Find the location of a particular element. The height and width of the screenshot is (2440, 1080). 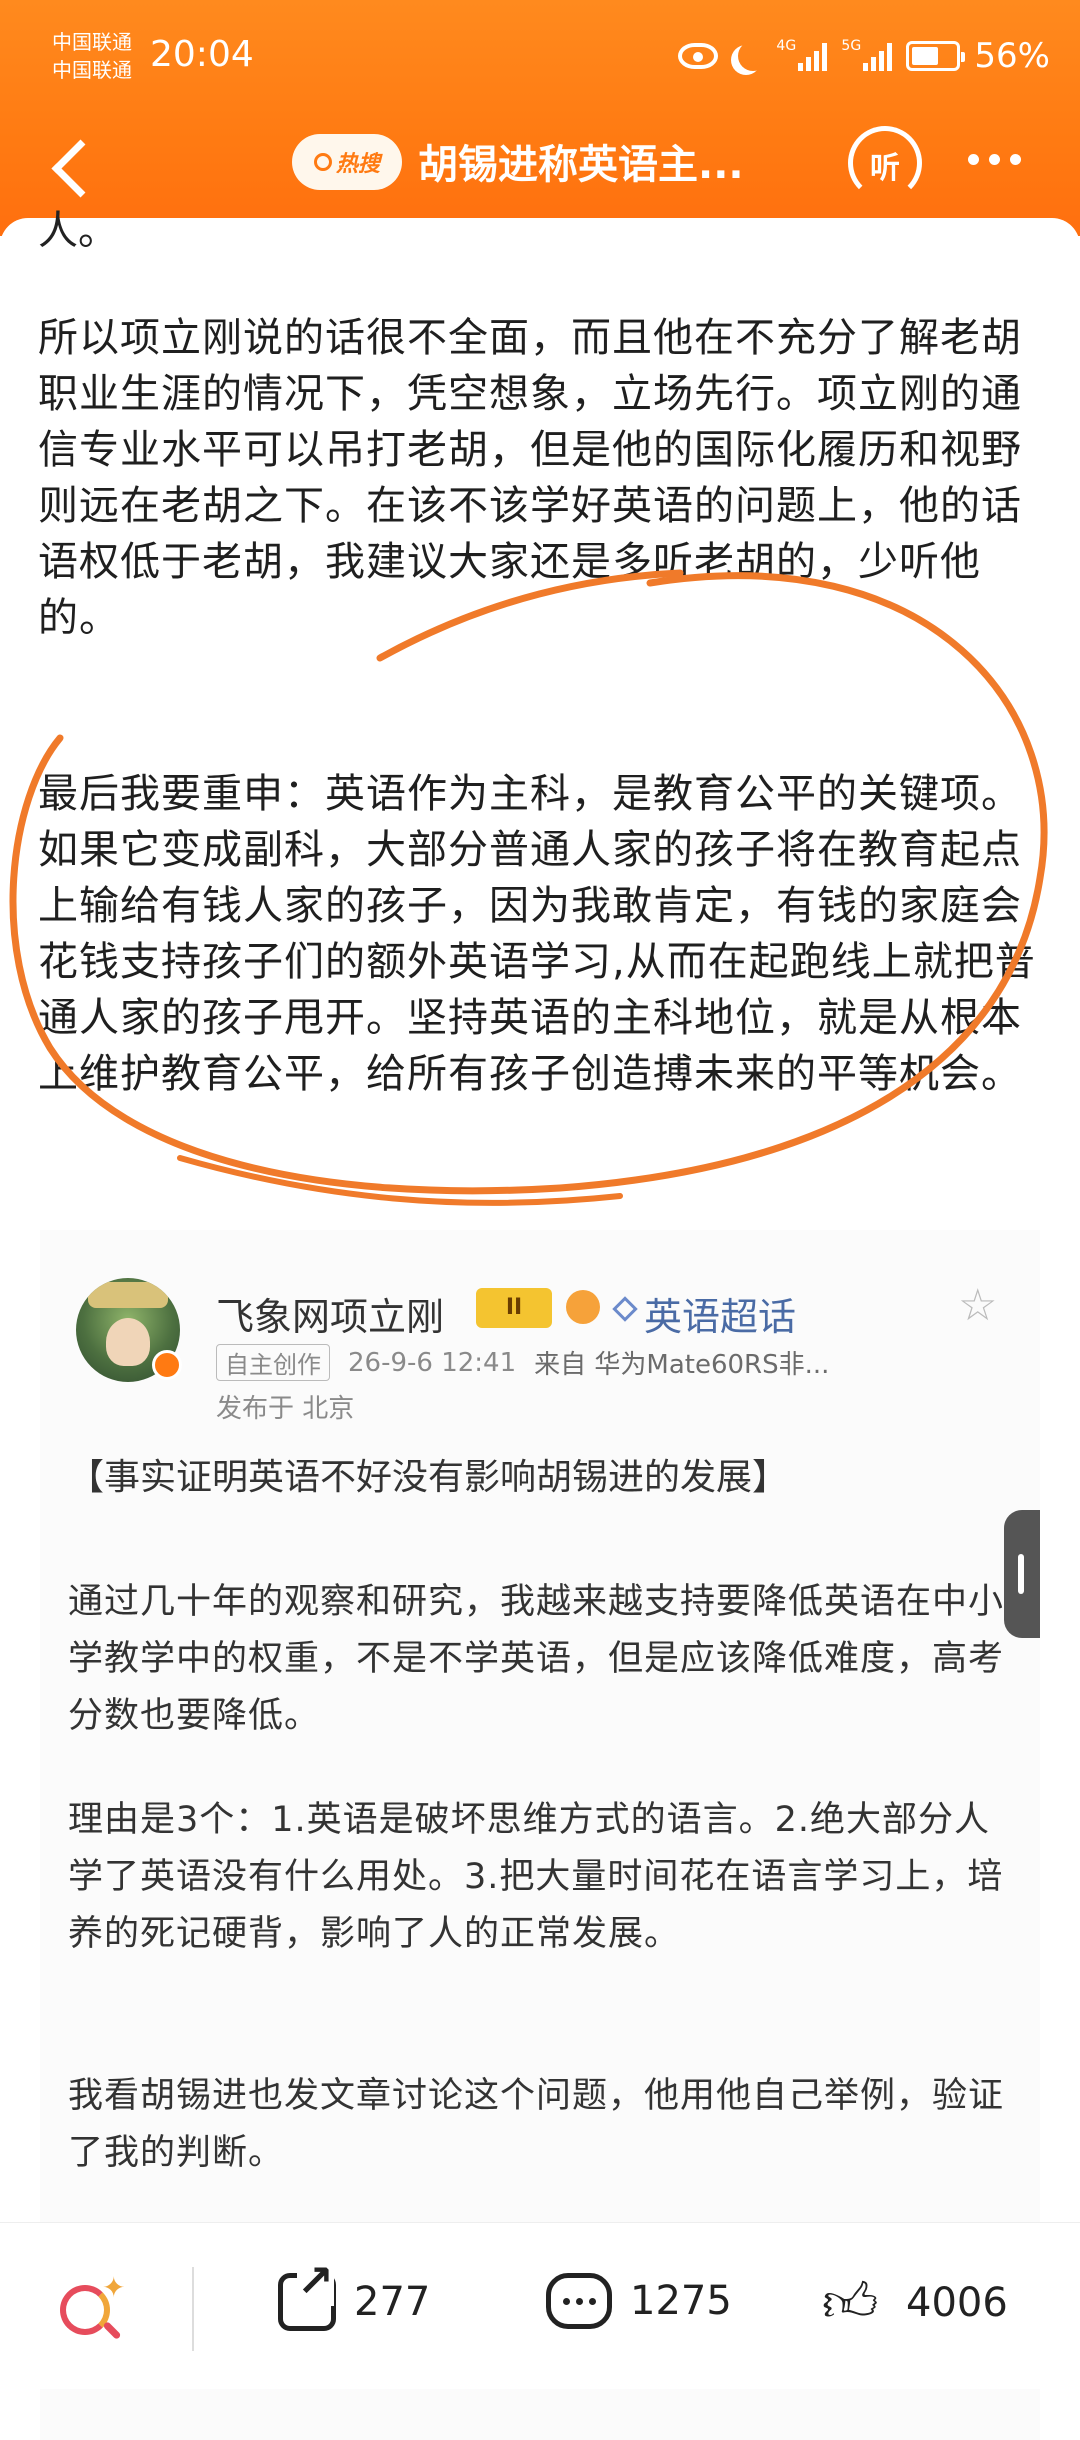

do-not-disturb-moon-icon is located at coordinates (753, 56).